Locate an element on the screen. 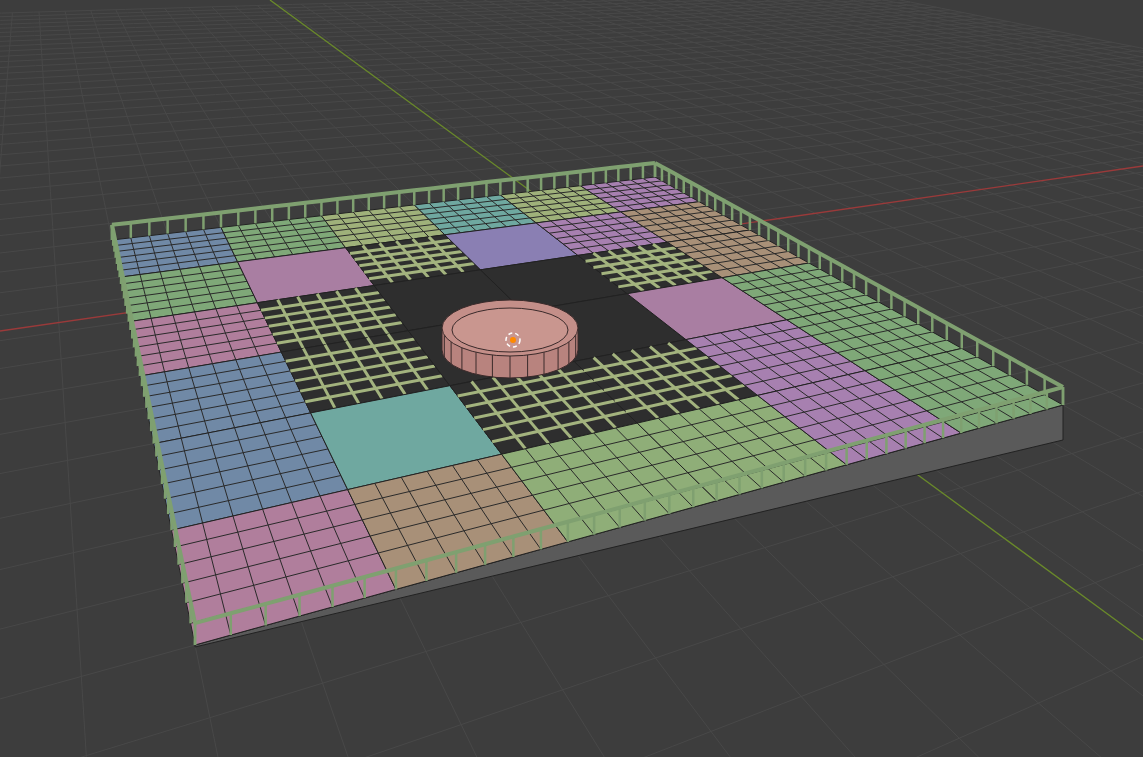 This screenshot has height=757, width=1143. origin-icon is located at coordinates (513, 340).